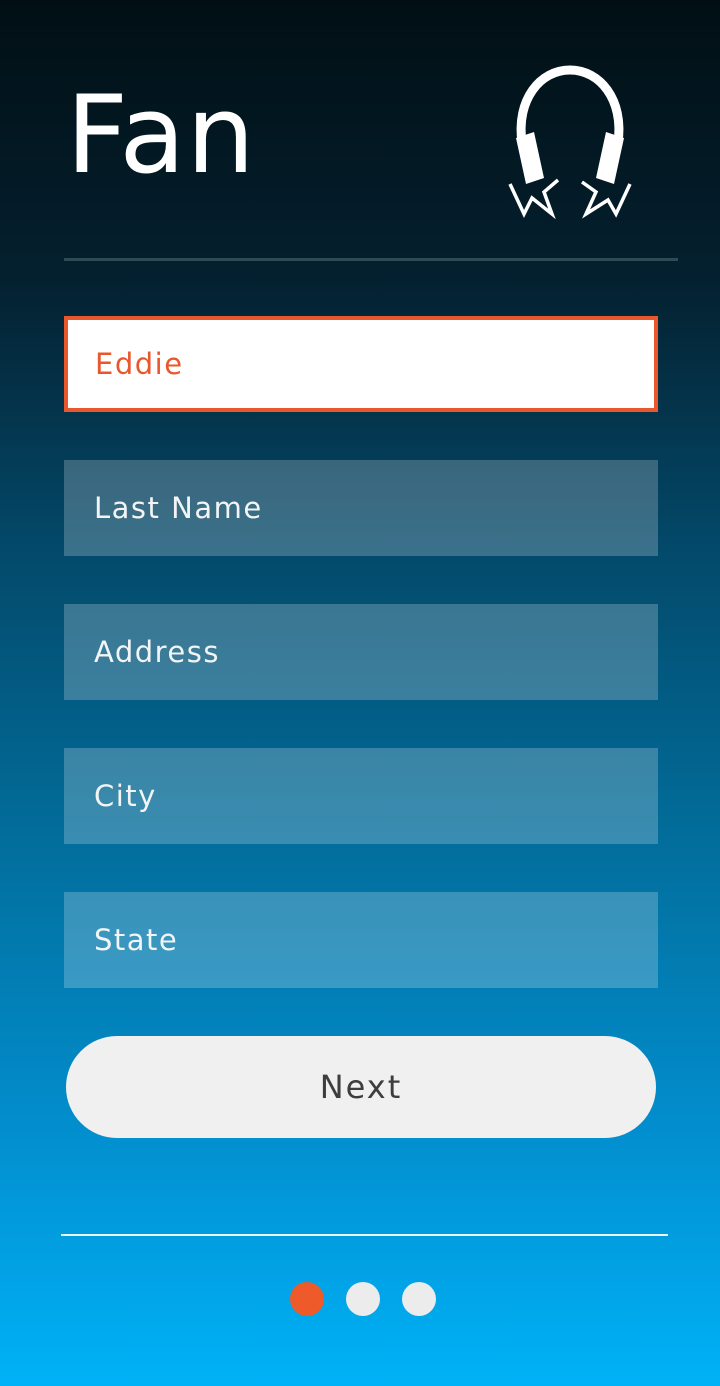 The width and height of the screenshot is (720, 1386). Describe the element at coordinates (371, 259) in the screenshot. I see `header-divider` at that location.